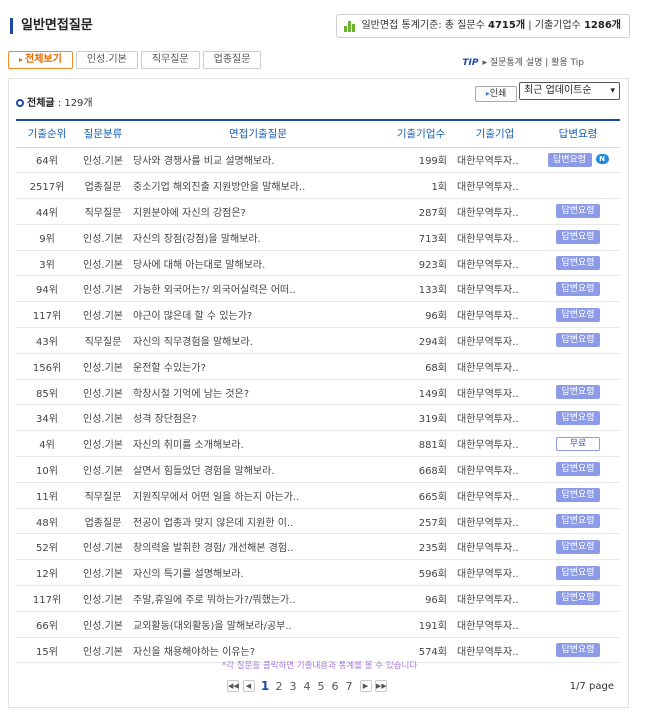  What do you see at coordinates (258, 211) in the screenshot?
I see `question-cell: 지원분야에 자신의 강점은?` at bounding box center [258, 211].